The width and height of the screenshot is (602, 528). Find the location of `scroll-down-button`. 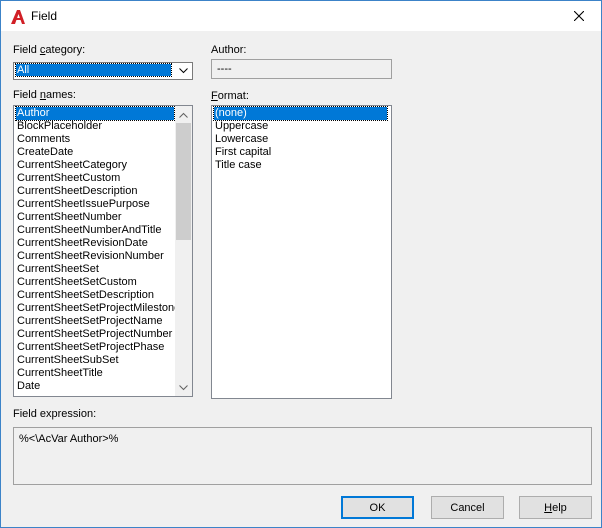

scroll-down-button is located at coordinates (183, 387).